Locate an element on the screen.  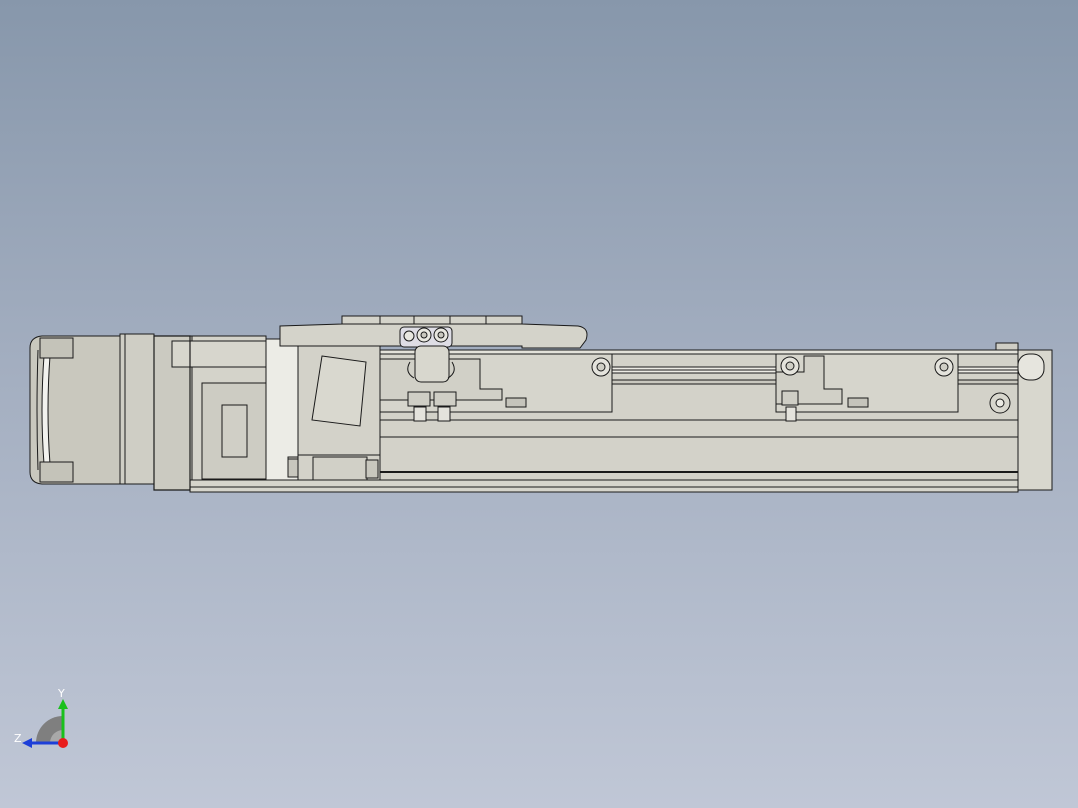
x-axis-point-icon is located at coordinates (63, 743).